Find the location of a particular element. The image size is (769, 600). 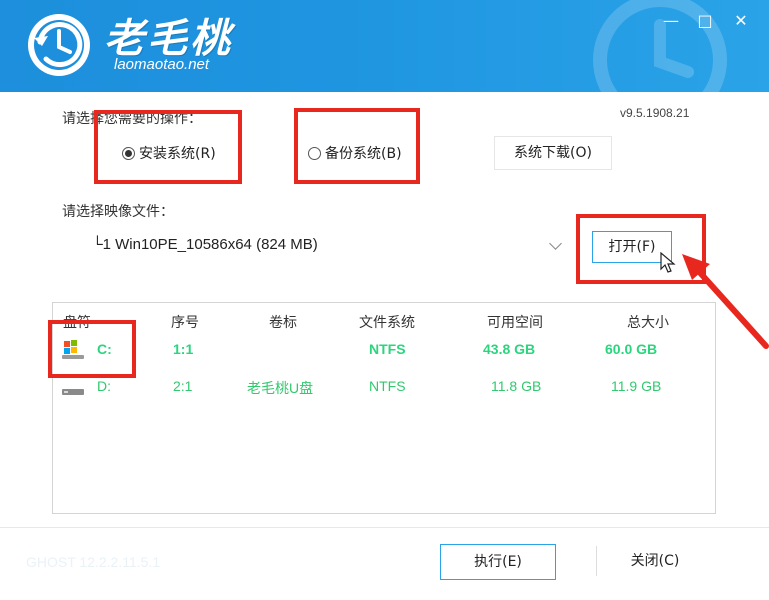

image-file-select: └1 Win10PE_10586x64 (824 MB) is located at coordinates (324, 245).